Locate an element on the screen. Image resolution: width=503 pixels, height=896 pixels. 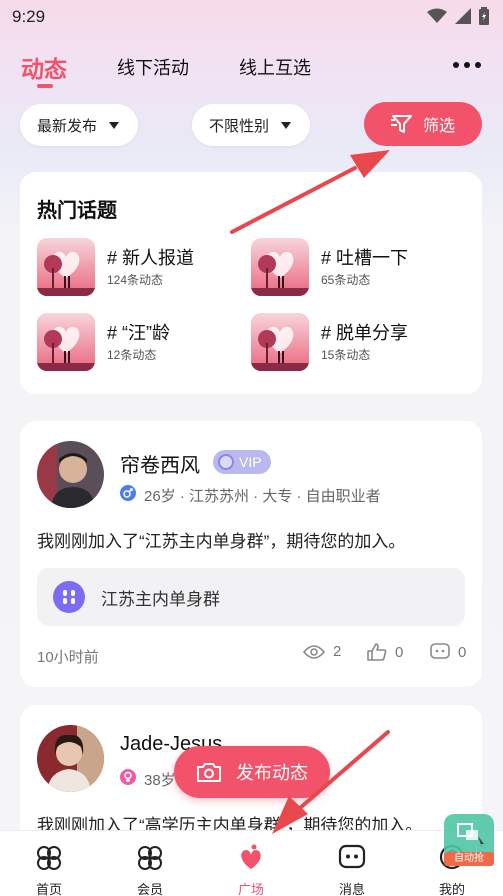
view-count-value: 2 is located at coordinates (337, 651).